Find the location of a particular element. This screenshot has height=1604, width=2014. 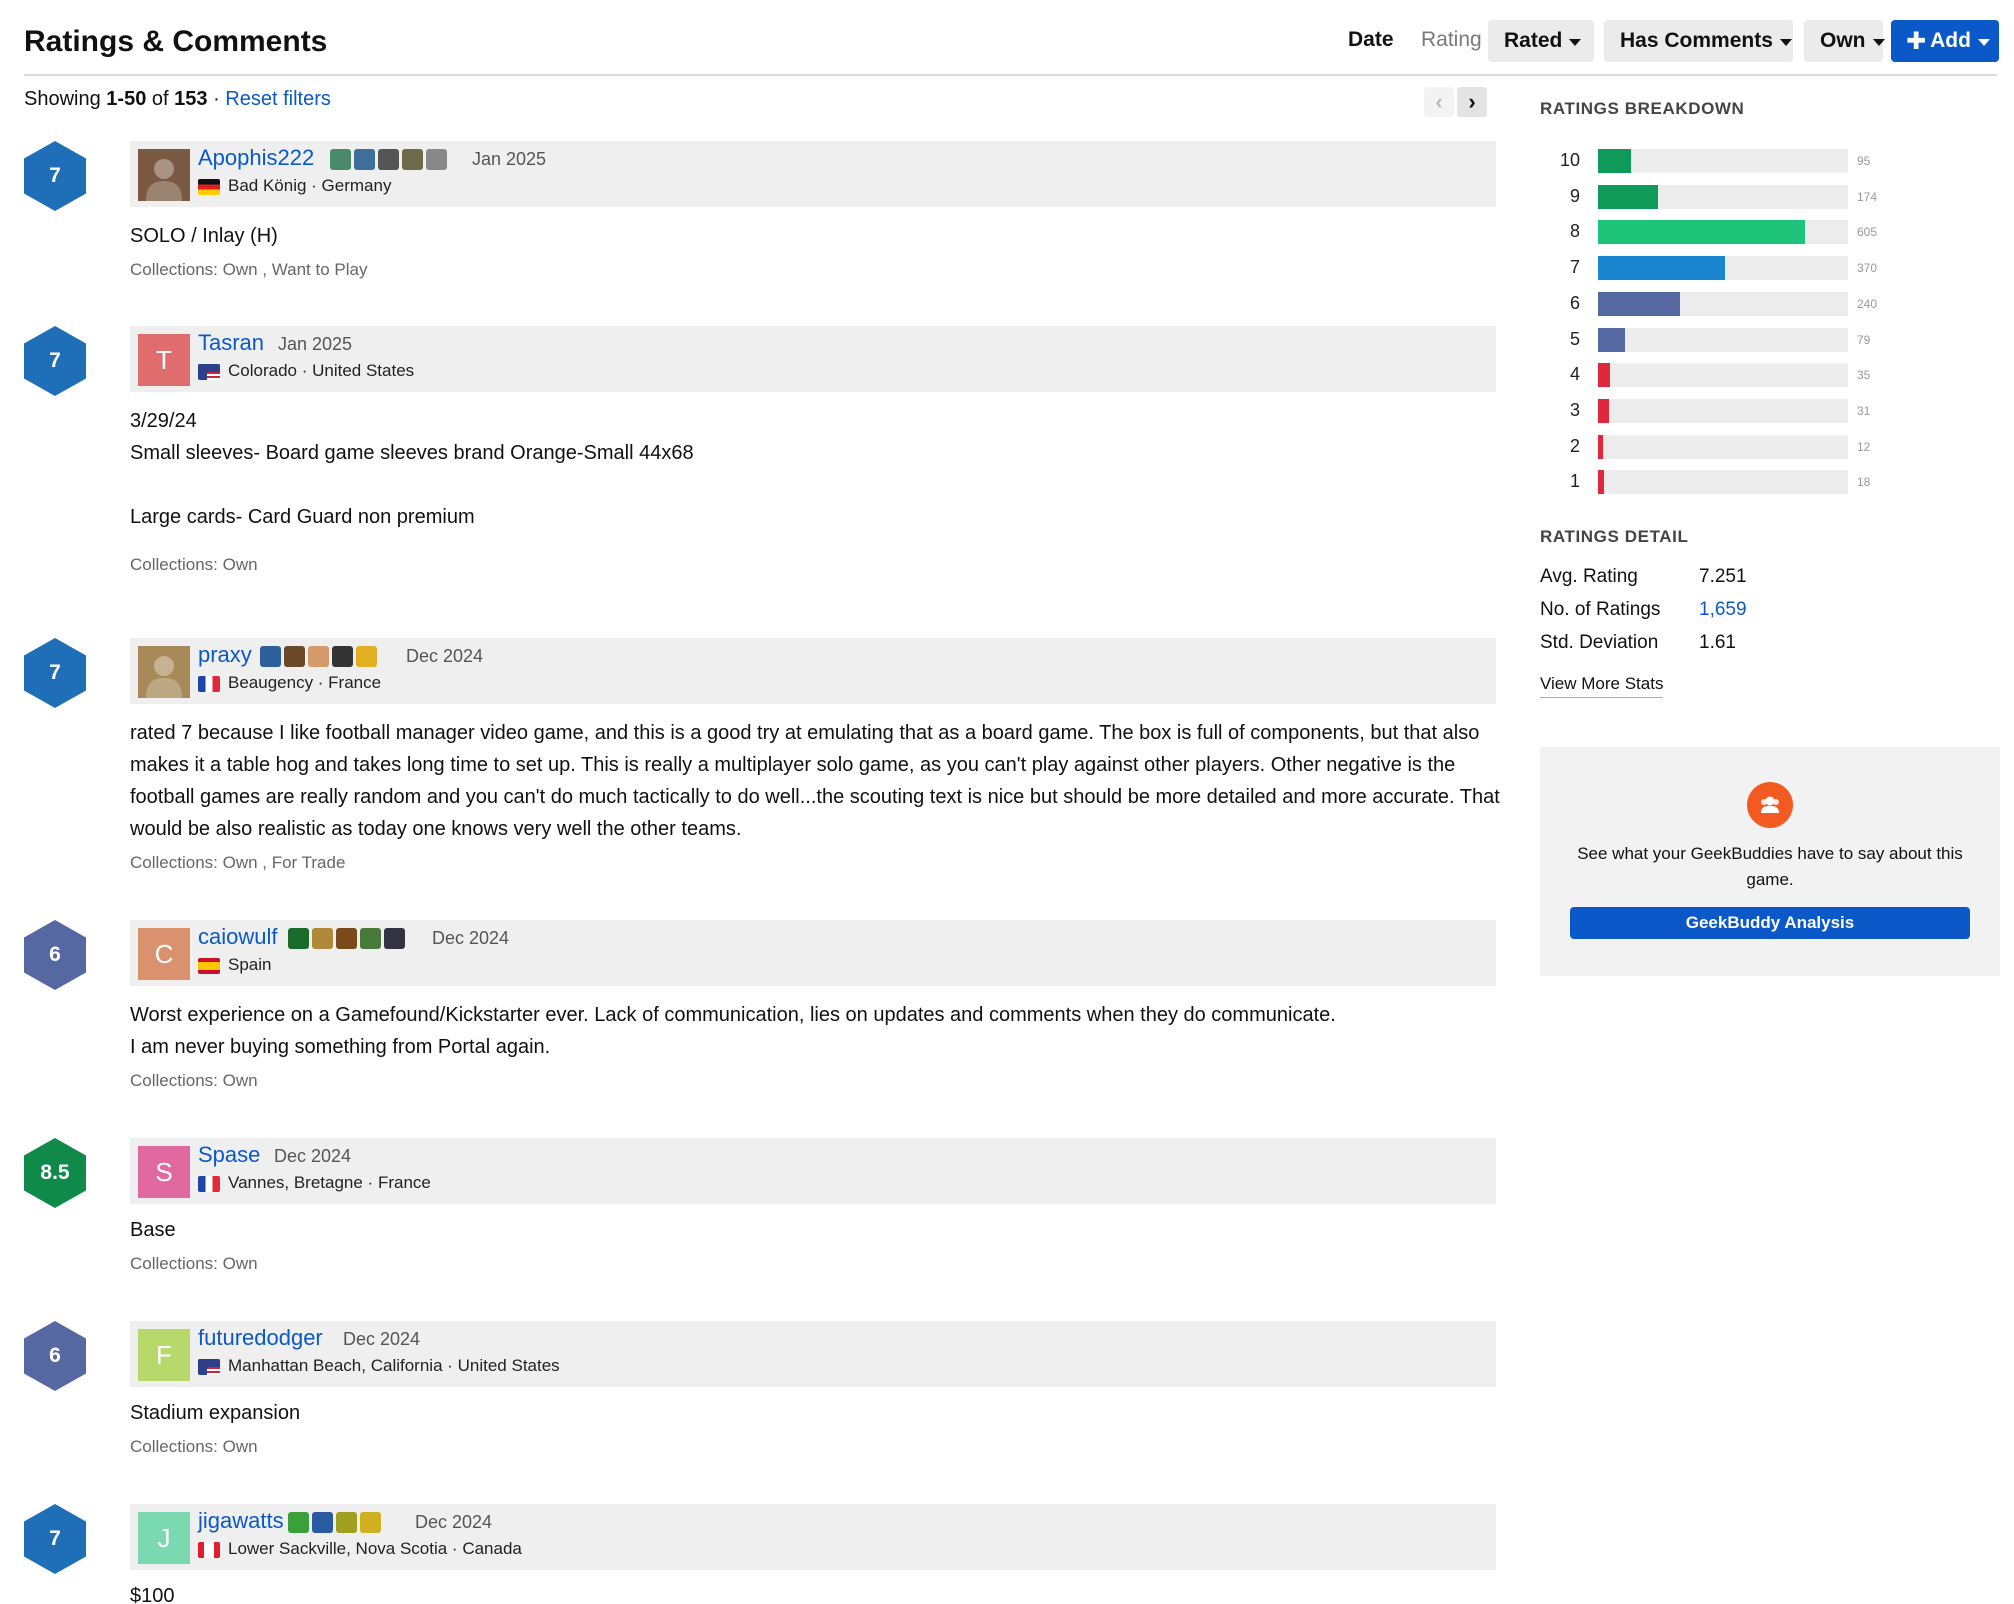

rating-bar-row: 9 174 is located at coordinates (1708, 197).